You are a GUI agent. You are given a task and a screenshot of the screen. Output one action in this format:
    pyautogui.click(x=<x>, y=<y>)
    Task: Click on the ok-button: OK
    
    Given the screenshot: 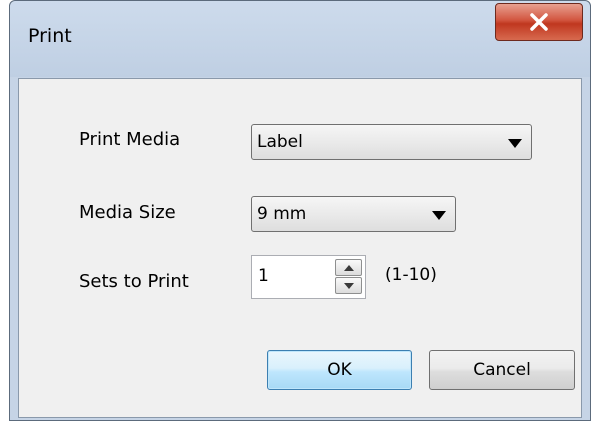 What is the action you would take?
    pyautogui.click(x=339, y=370)
    